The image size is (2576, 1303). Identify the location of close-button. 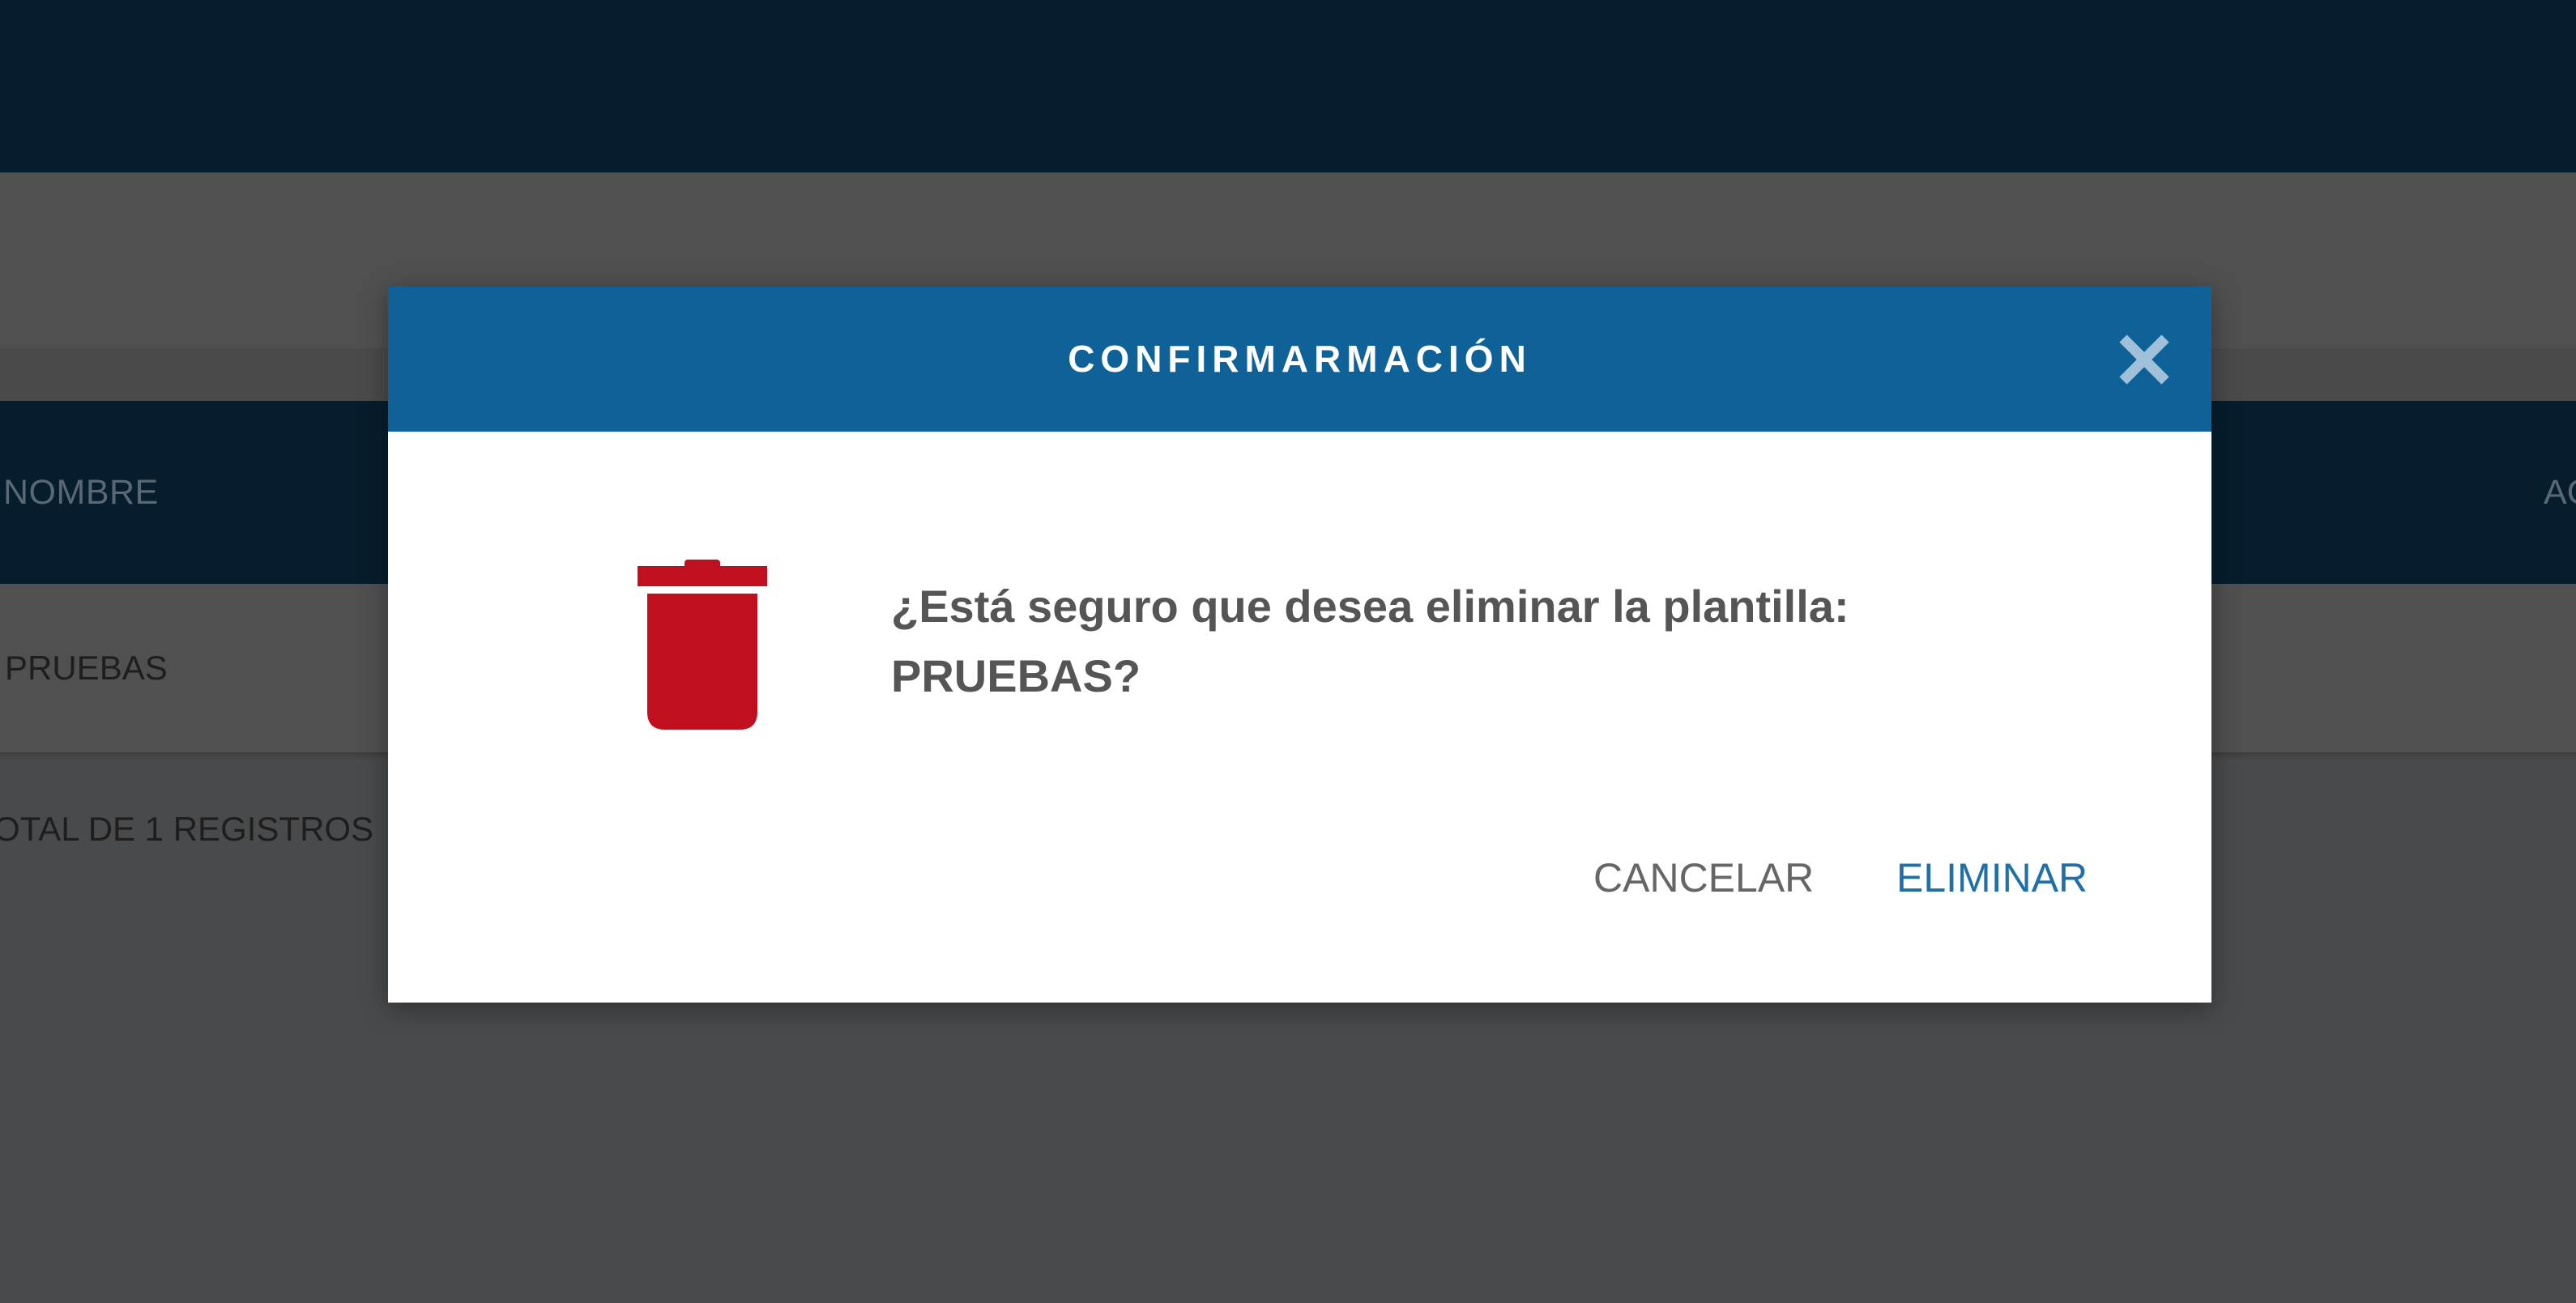
(2144, 359).